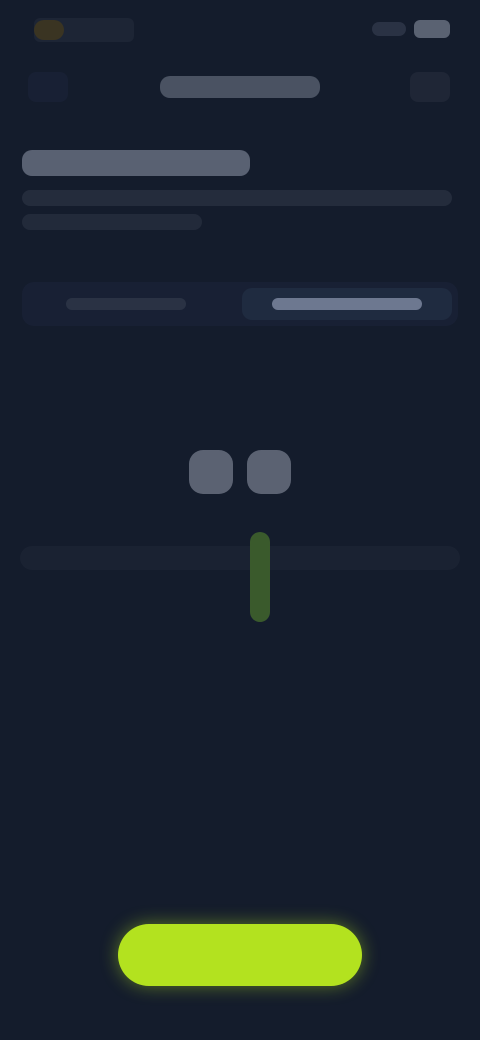 This screenshot has height=1040, width=480. I want to click on battery-icon, so click(432, 29).